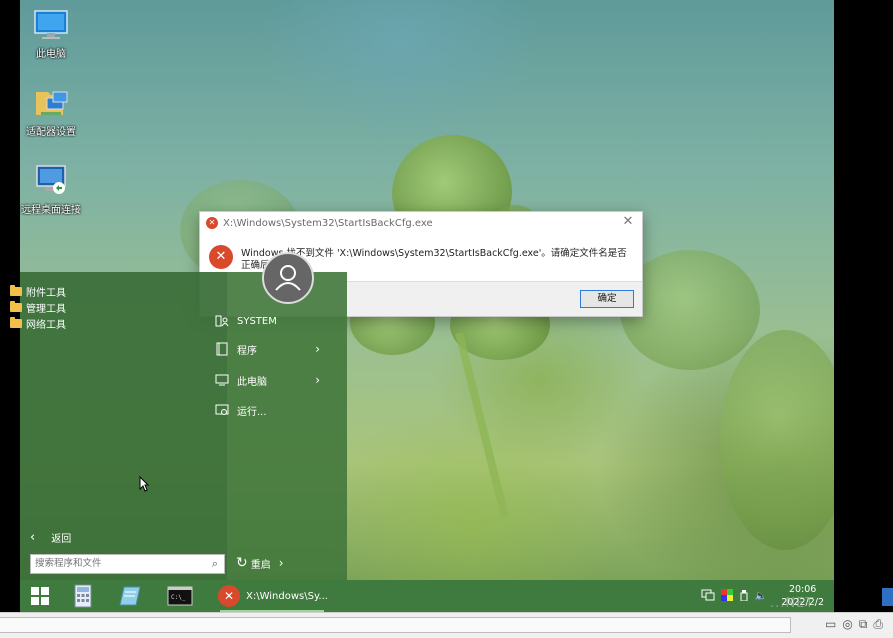 Image resolution: width=893 pixels, height=638 pixels. What do you see at coordinates (726, 596) in the screenshot?
I see `color-display-icon` at bounding box center [726, 596].